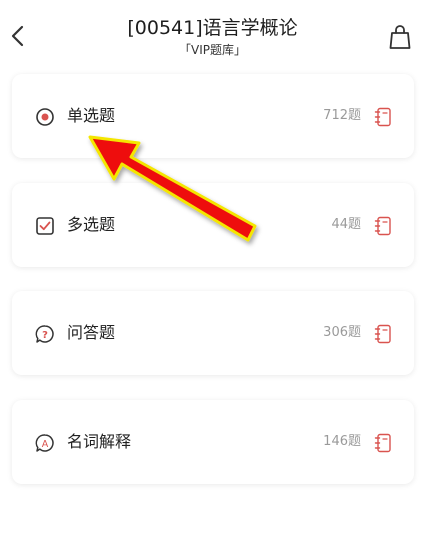  I want to click on checkbox-icon, so click(45, 226).